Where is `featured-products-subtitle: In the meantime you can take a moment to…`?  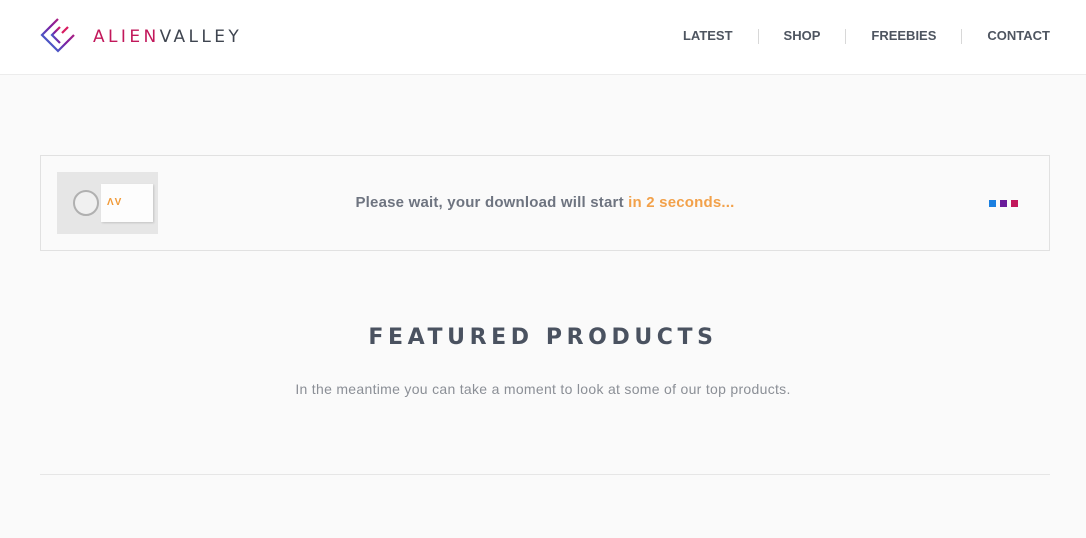 featured-products-subtitle: In the meantime you can take a moment to… is located at coordinates (543, 389).